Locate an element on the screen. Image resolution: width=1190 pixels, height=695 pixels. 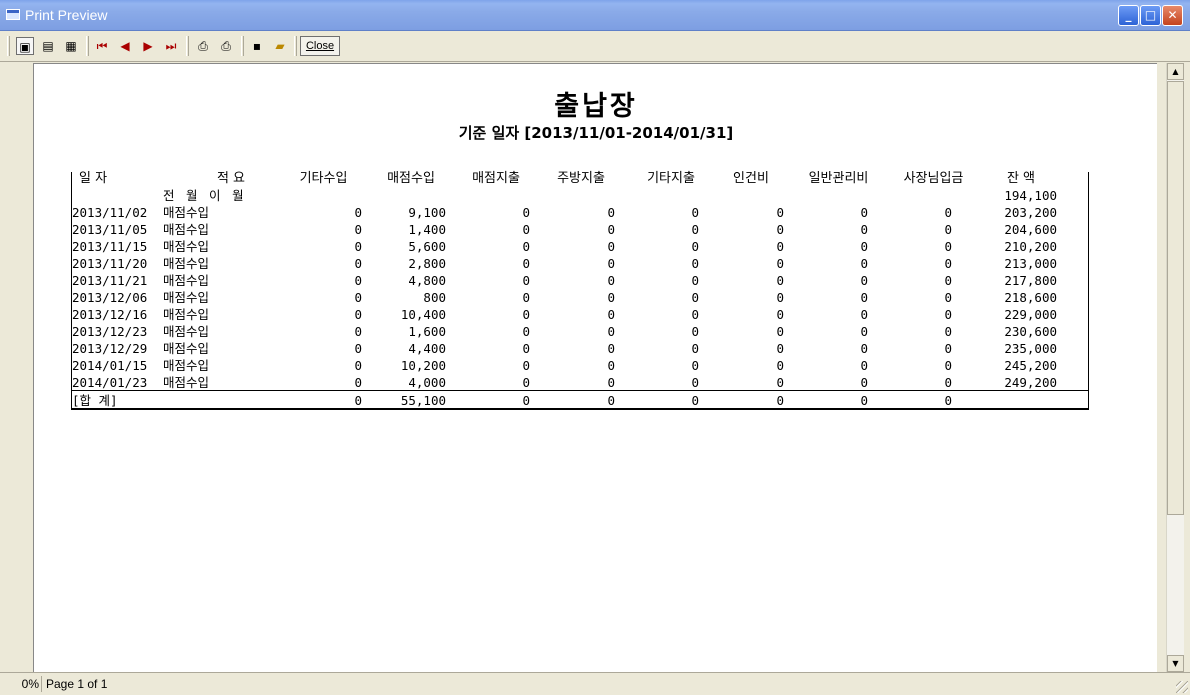
right-margin is located at coordinates (1161, 367).